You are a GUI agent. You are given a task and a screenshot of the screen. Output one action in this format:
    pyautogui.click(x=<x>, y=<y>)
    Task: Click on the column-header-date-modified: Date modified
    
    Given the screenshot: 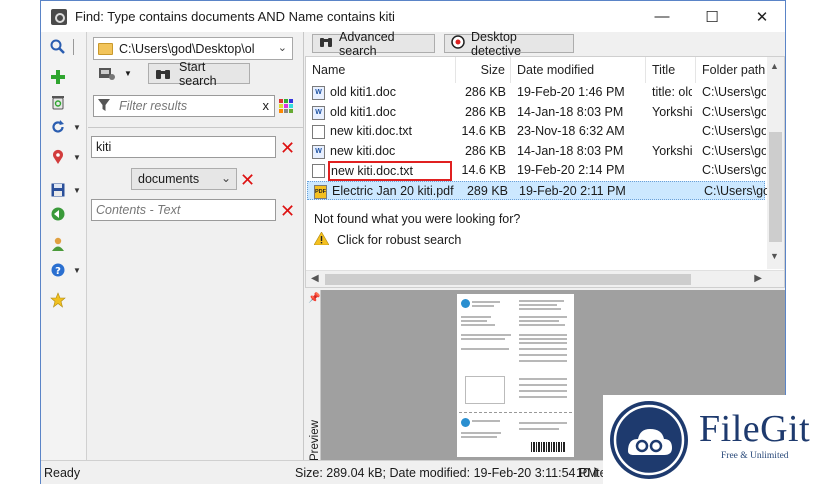 What is the action you would take?
    pyautogui.click(x=578, y=70)
    